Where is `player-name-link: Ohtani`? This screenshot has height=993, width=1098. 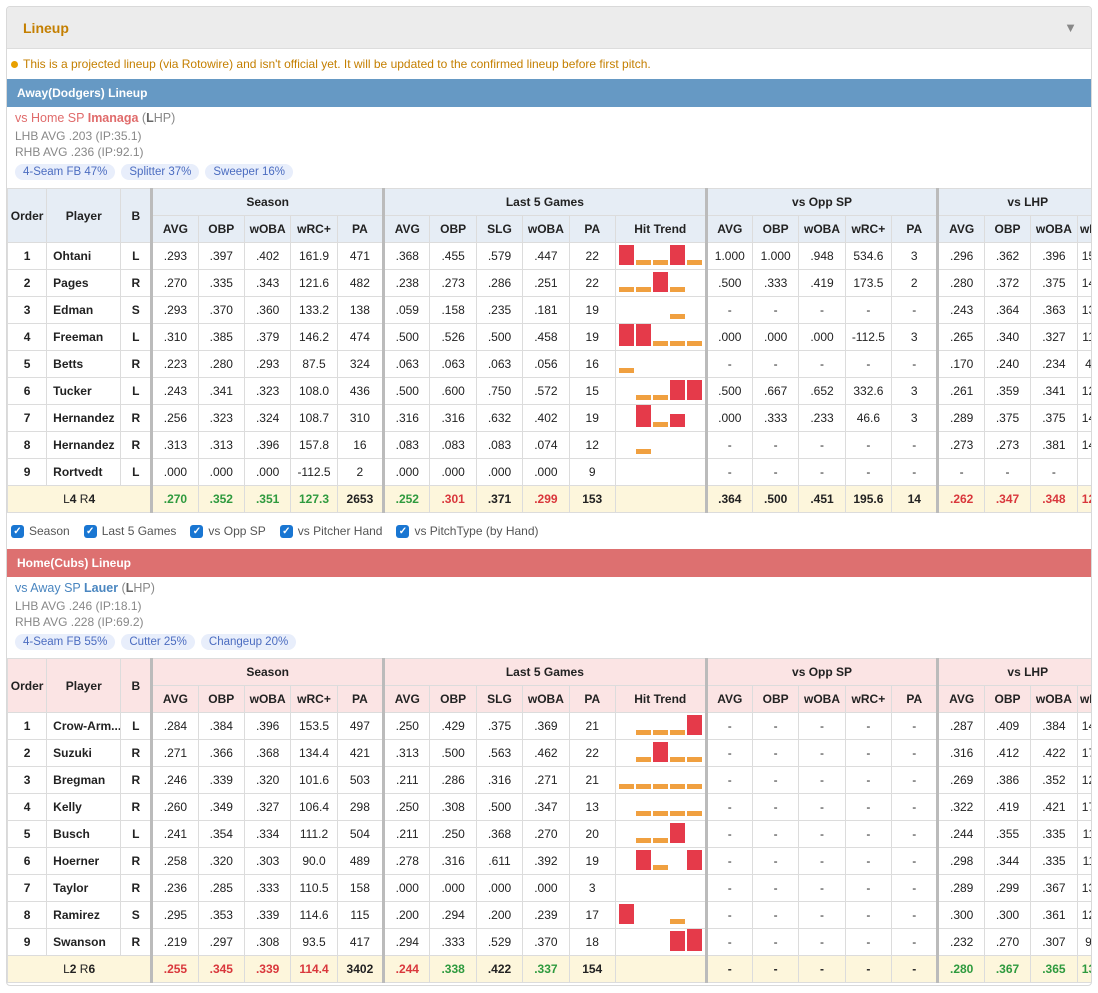
player-name-link: Ohtani is located at coordinates (84, 256).